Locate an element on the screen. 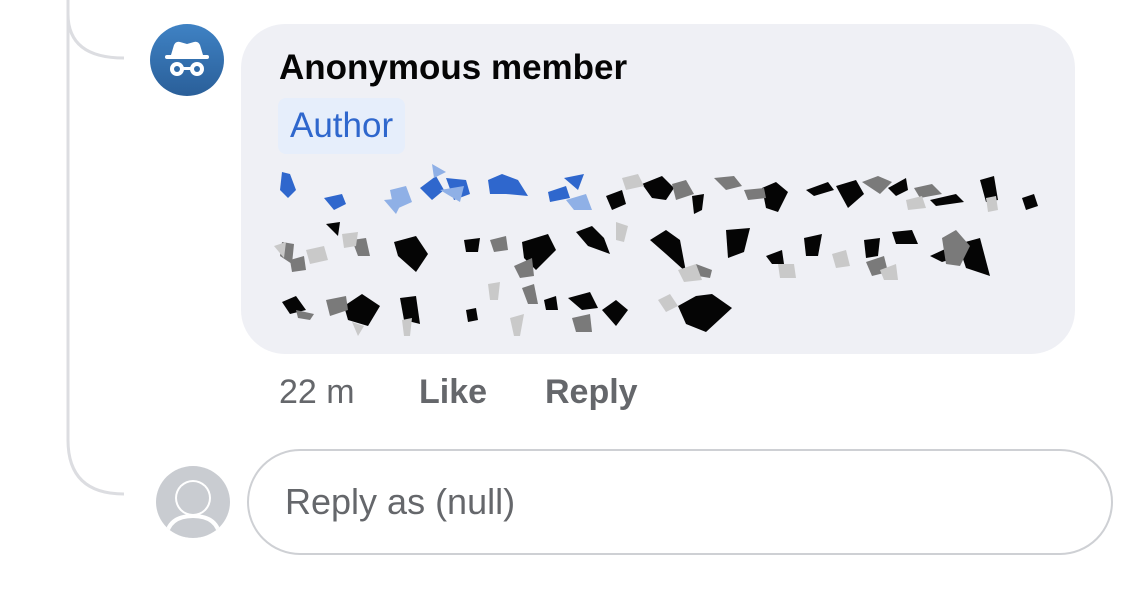 This screenshot has width=1131, height=596. user-avatar is located at coordinates (193, 502).